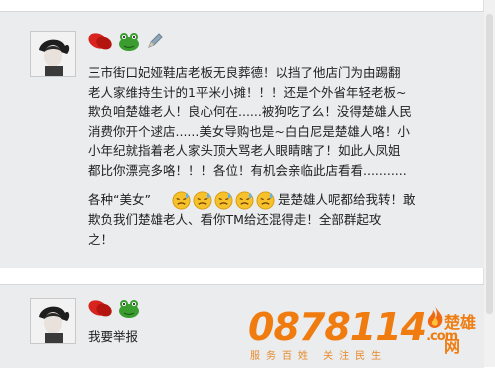 This screenshot has height=368, width=495. What do you see at coordinates (460, 334) in the screenshot?
I see `site-name: 楚雄网` at bounding box center [460, 334].